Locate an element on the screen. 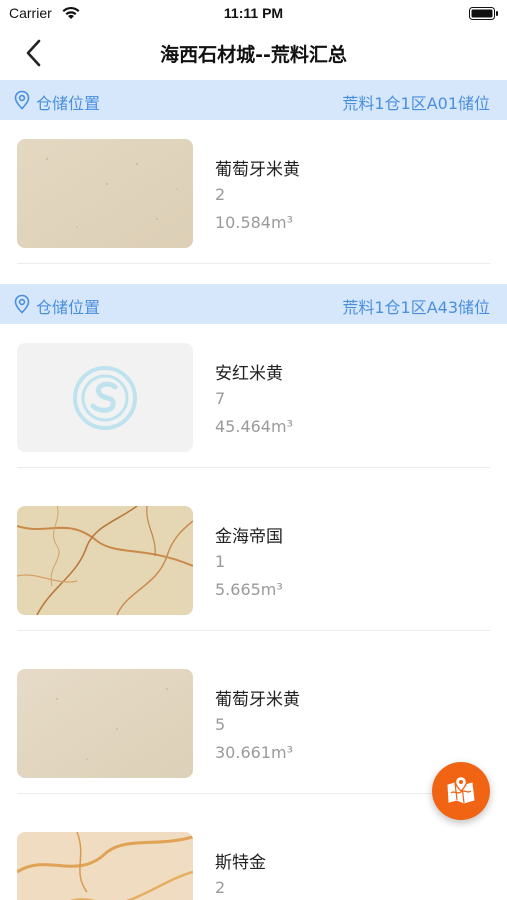 The width and height of the screenshot is (507, 900). page-title: 海西石材城--荒料汇总 is located at coordinates (253, 55).